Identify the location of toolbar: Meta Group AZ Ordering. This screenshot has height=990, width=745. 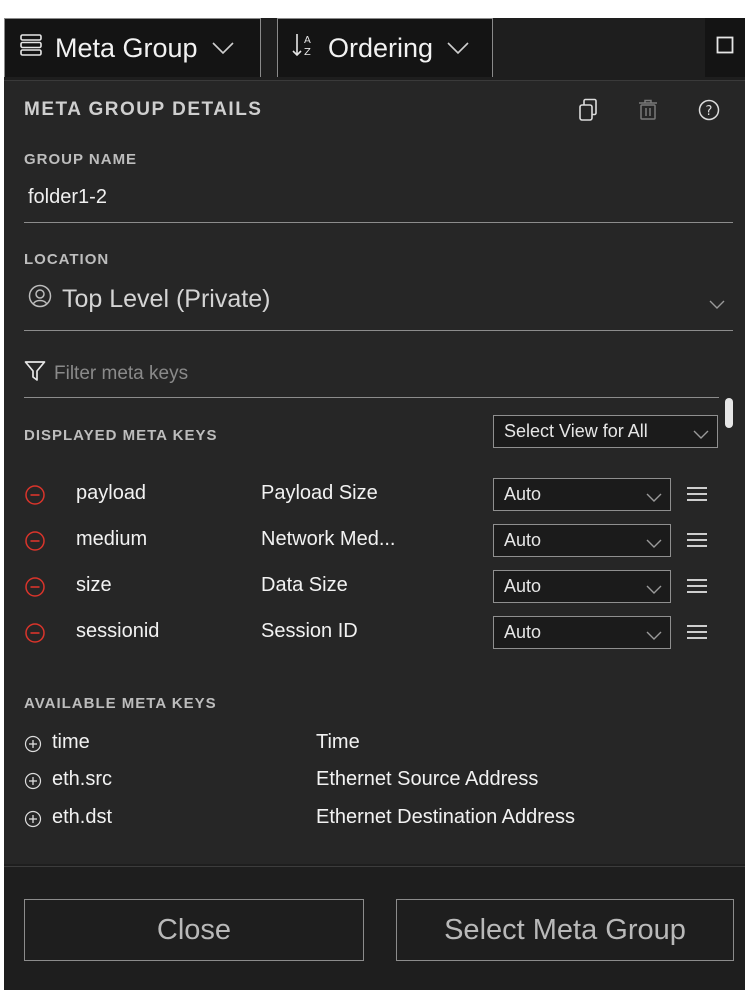
(374, 49).